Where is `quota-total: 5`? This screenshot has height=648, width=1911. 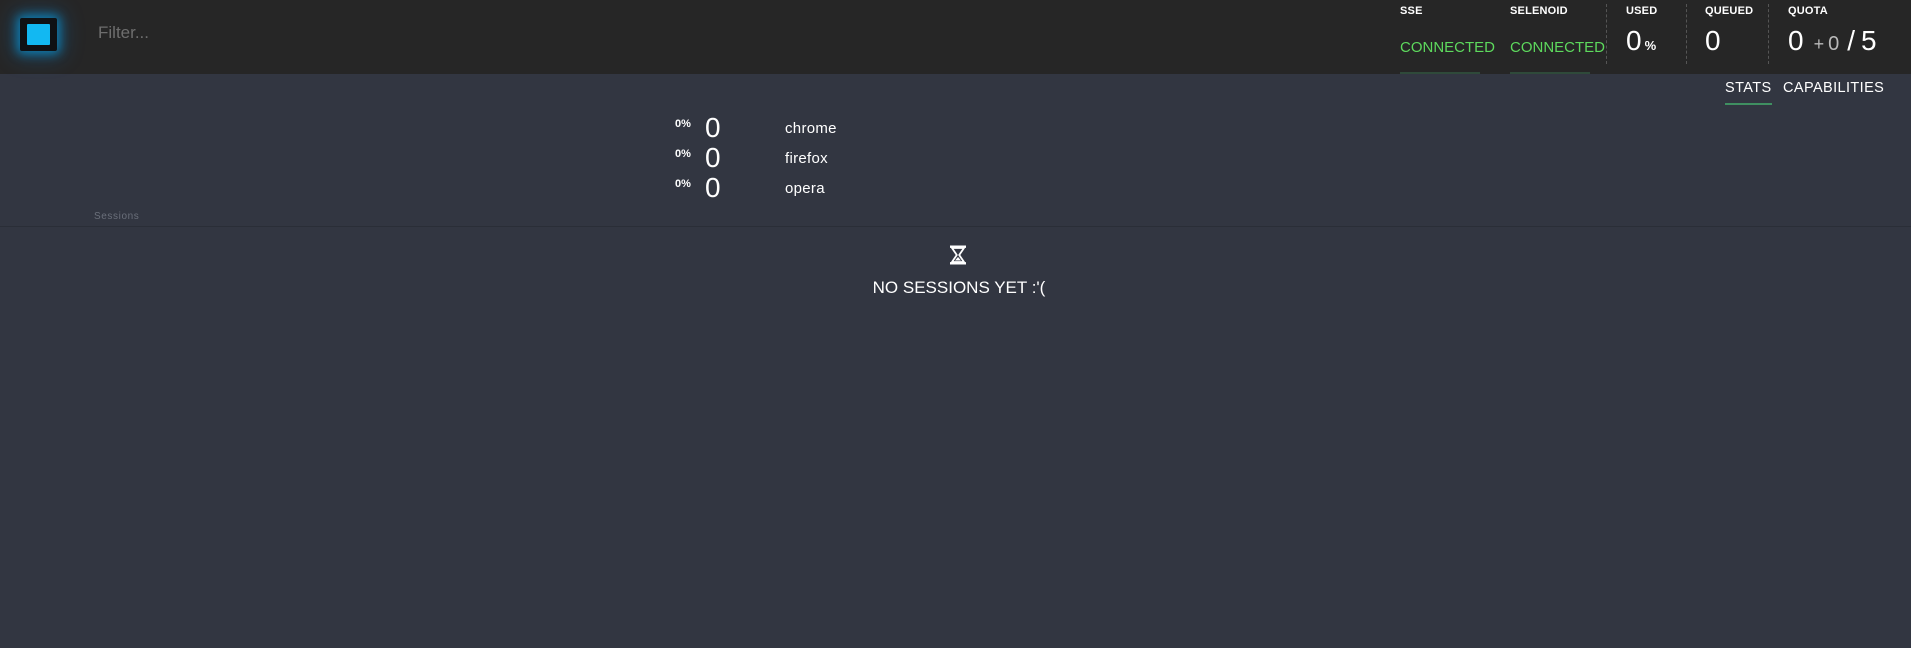 quota-total: 5 is located at coordinates (1869, 40).